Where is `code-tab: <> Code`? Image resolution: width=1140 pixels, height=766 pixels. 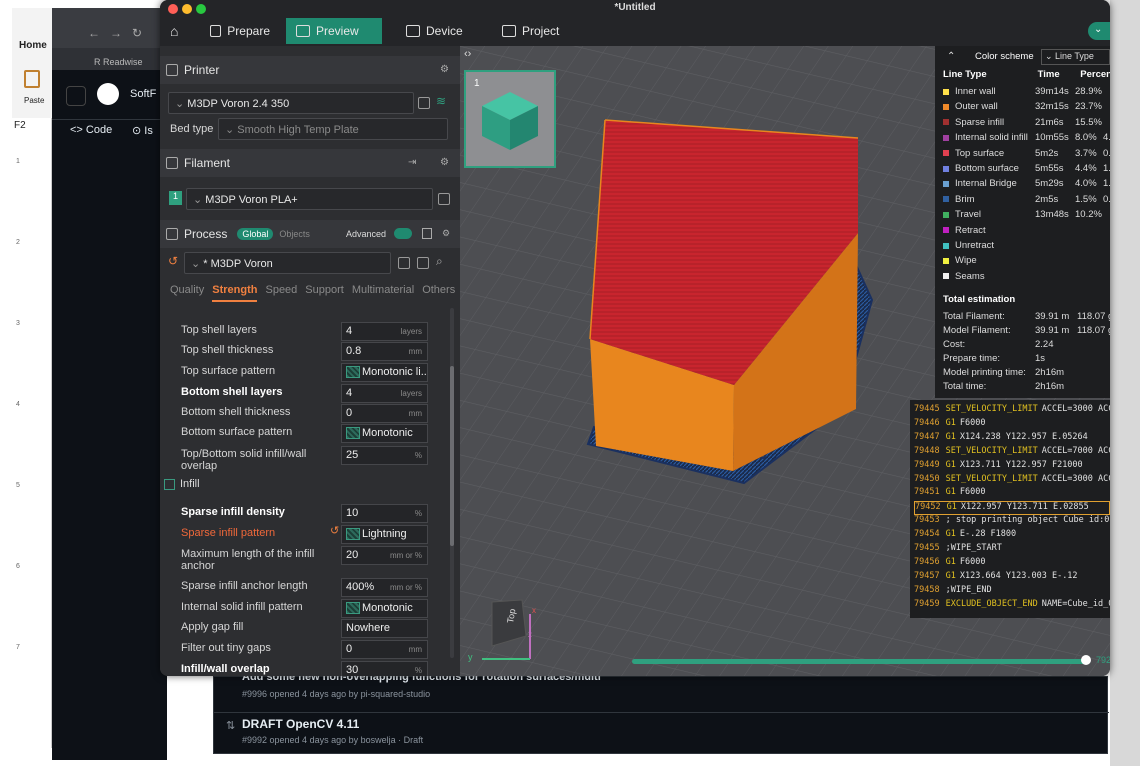 code-tab: <> Code is located at coordinates (91, 130).